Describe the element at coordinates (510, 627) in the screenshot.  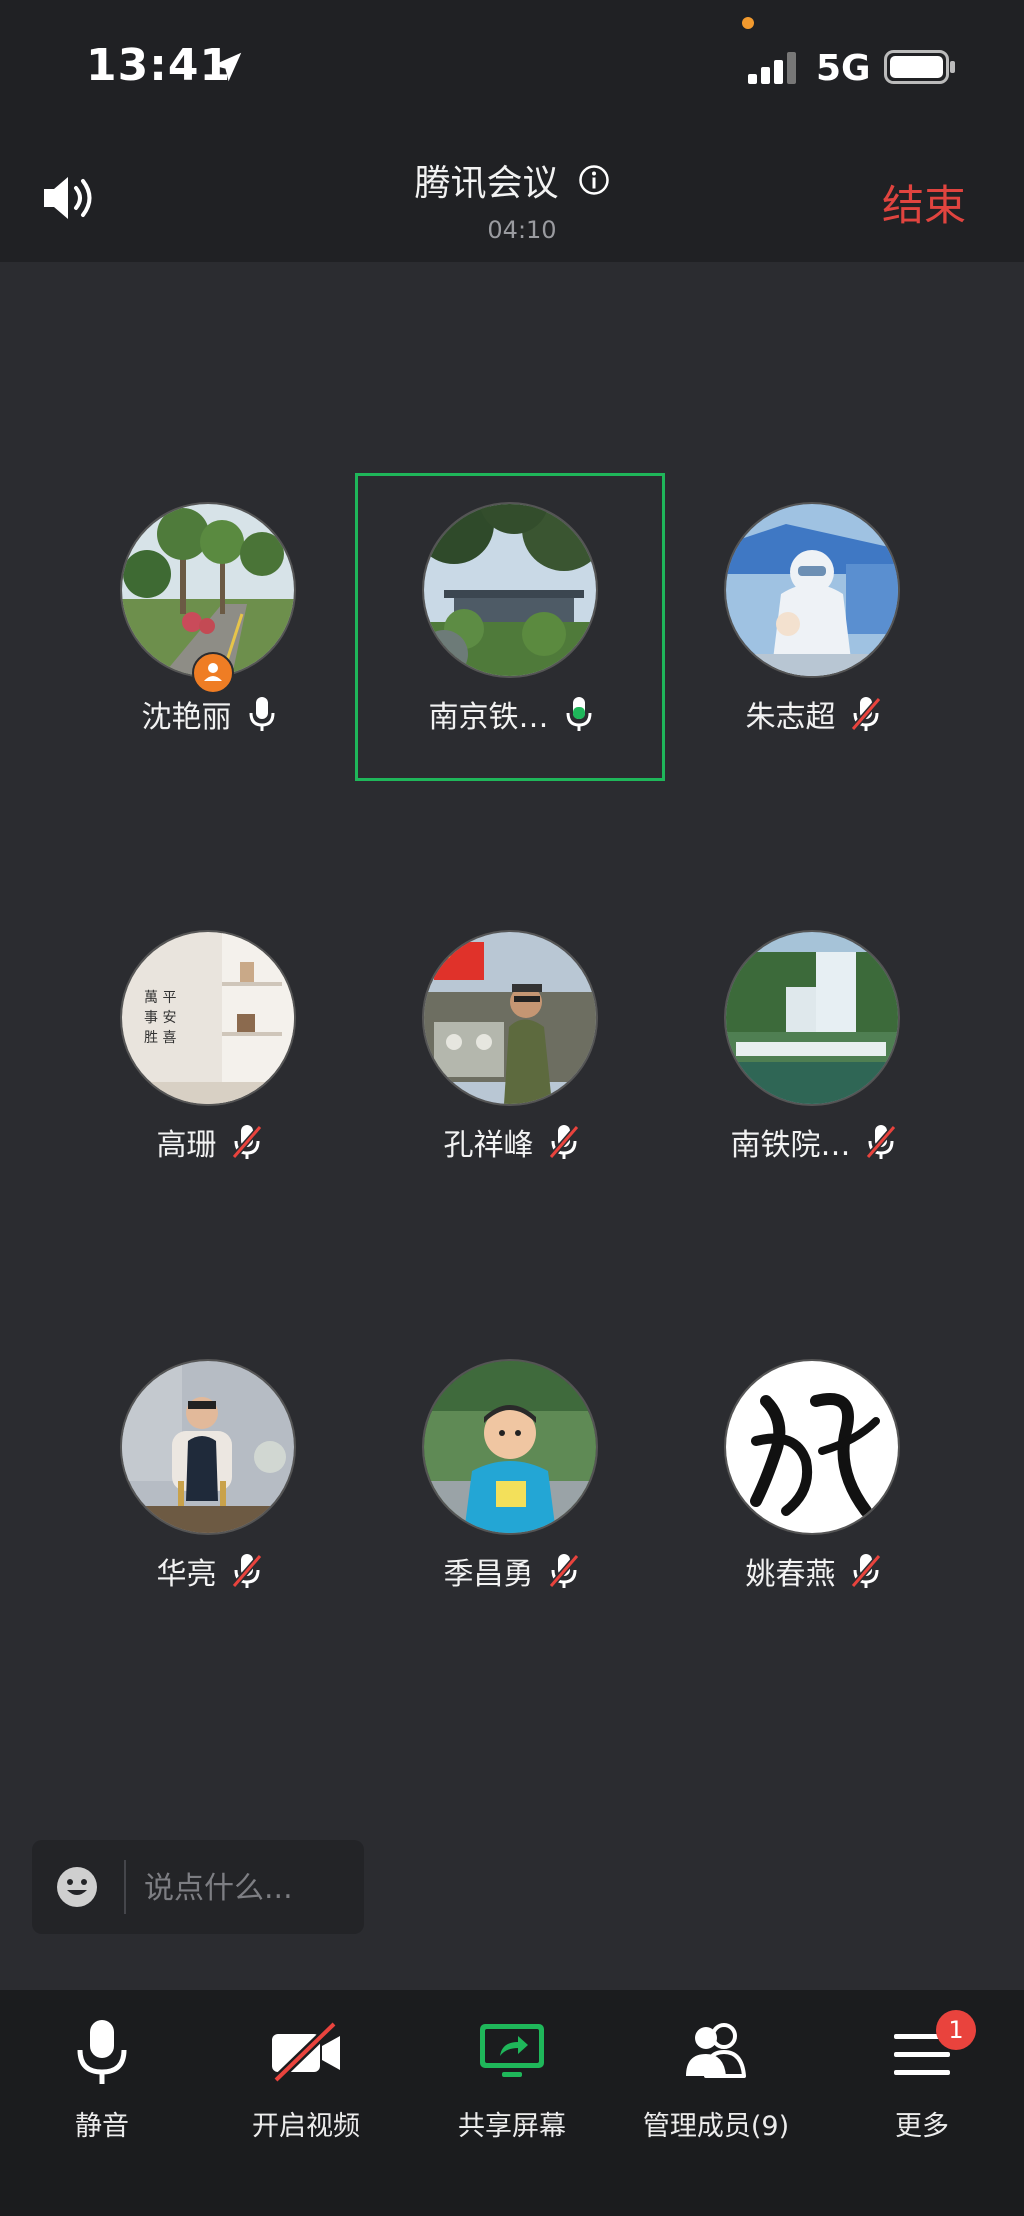
I see `active-speaker-frame` at that location.